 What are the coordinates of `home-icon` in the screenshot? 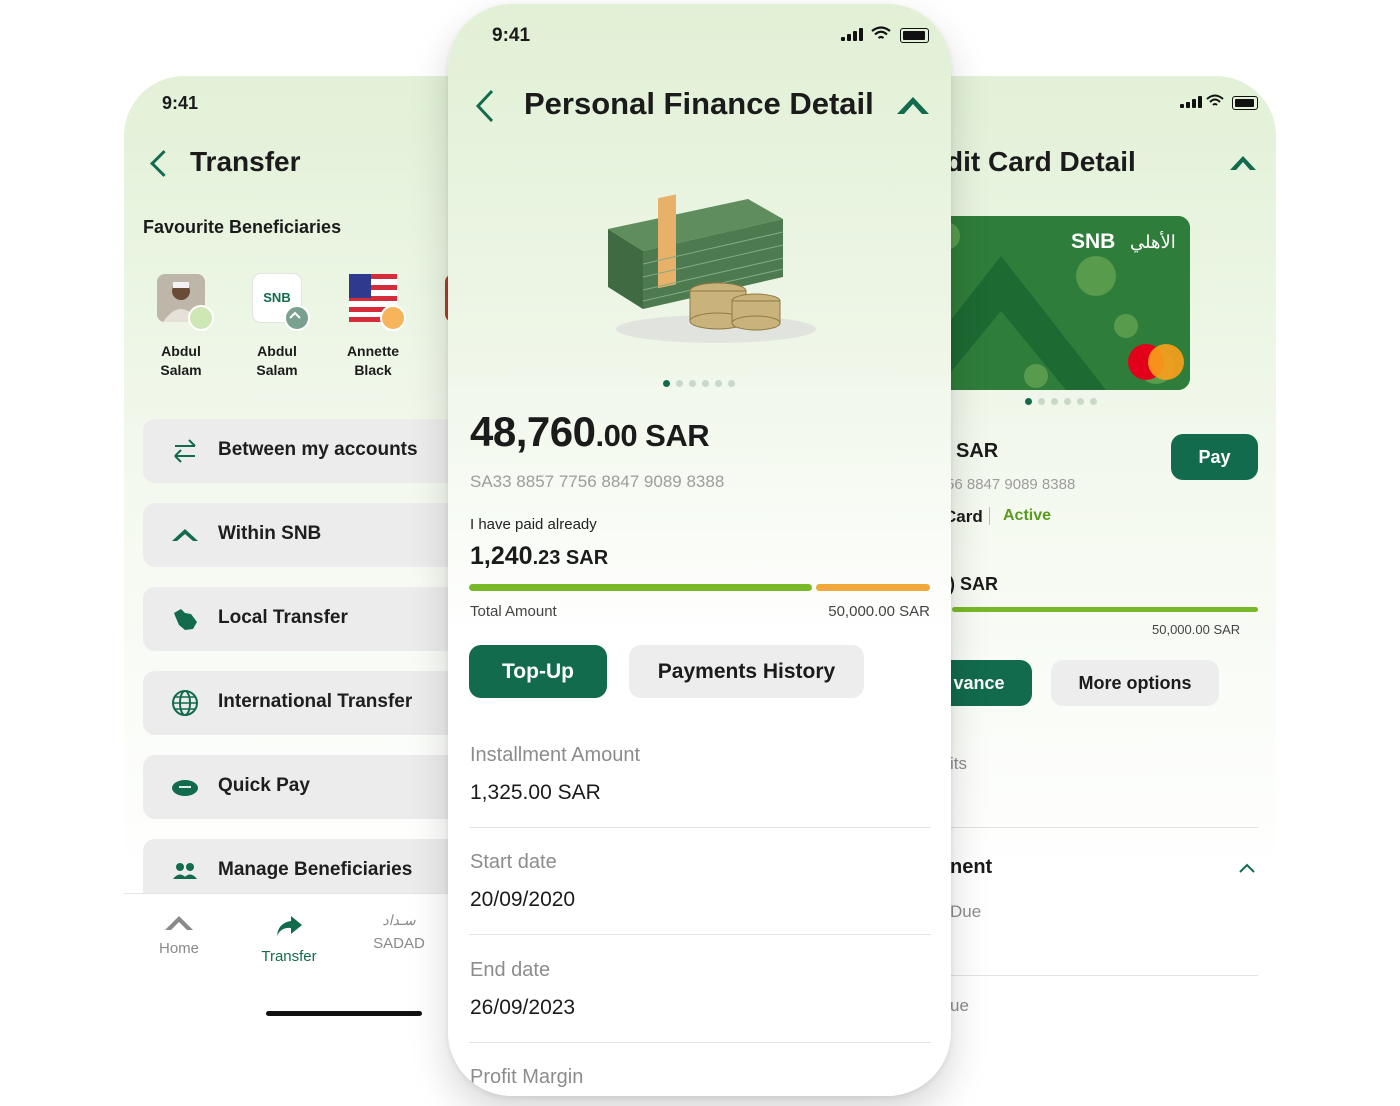 It's located at (179, 923).